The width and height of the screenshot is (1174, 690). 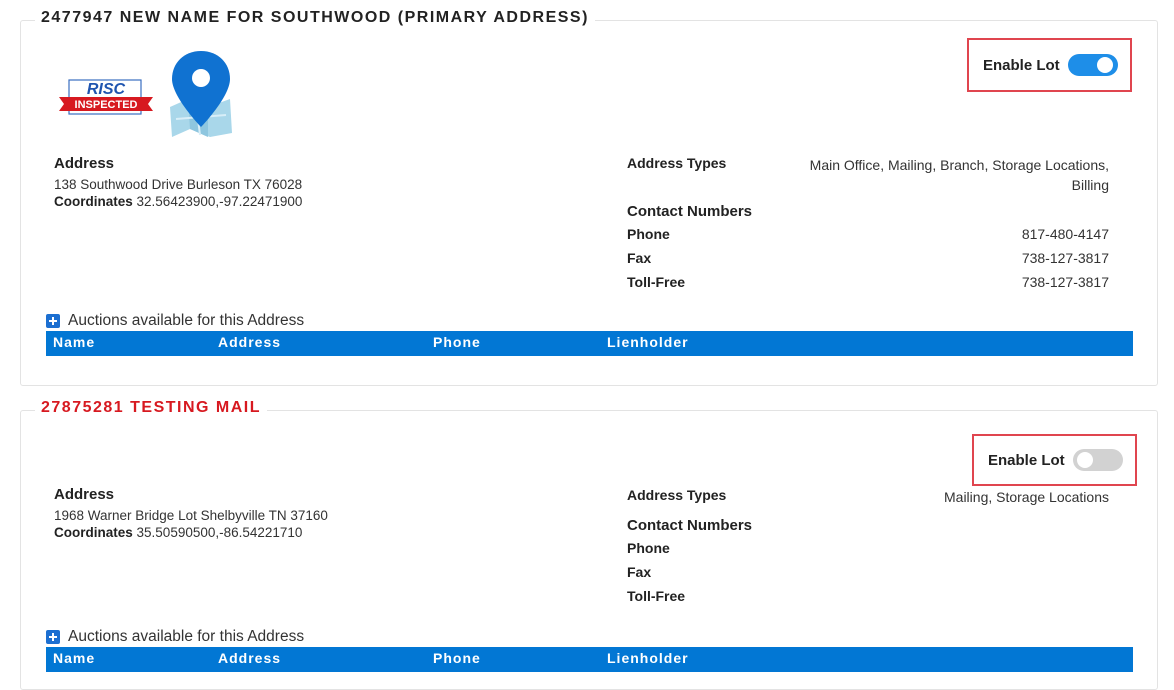 I want to click on risc-inspected-logo: RISC INSPECTED, so click(x=106, y=97).